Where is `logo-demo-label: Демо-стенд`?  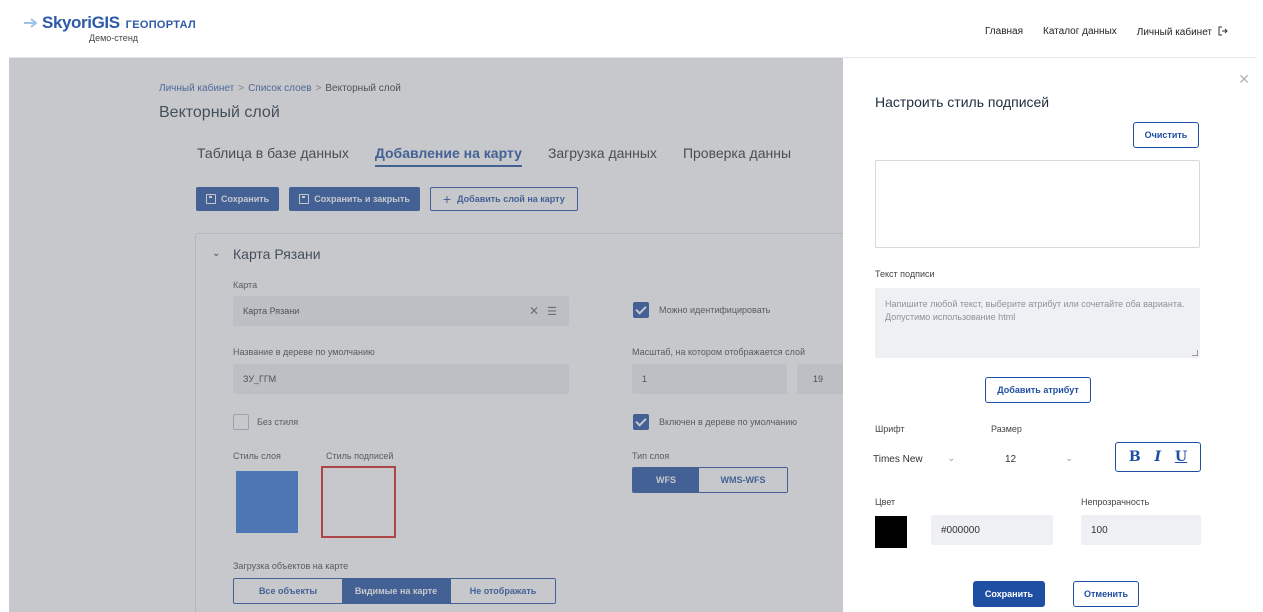
logo-demo-label: Демо-стенд is located at coordinates (114, 38).